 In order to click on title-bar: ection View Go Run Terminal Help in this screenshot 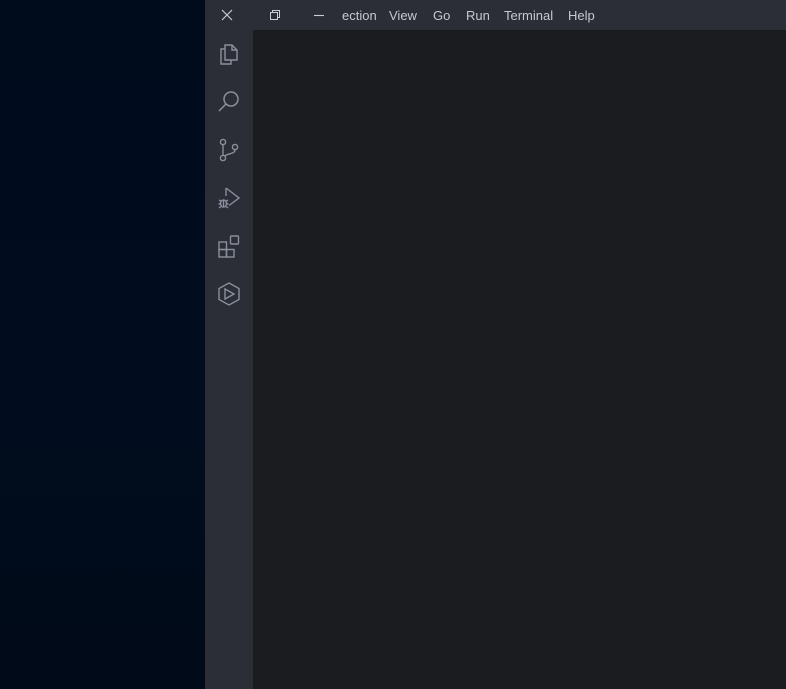, I will do `click(495, 15)`.